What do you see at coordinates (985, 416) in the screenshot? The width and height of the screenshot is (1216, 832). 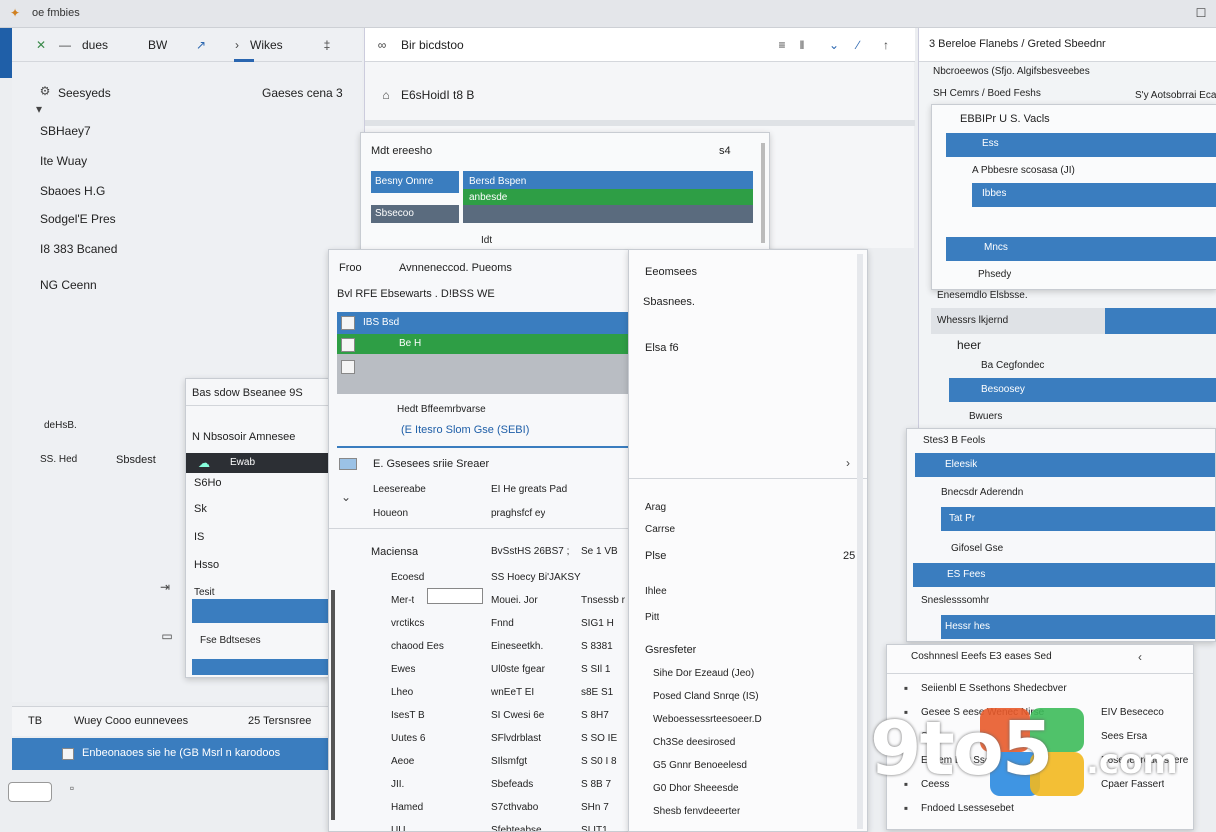 I see `right-list-item-2: Bwuers` at bounding box center [985, 416].